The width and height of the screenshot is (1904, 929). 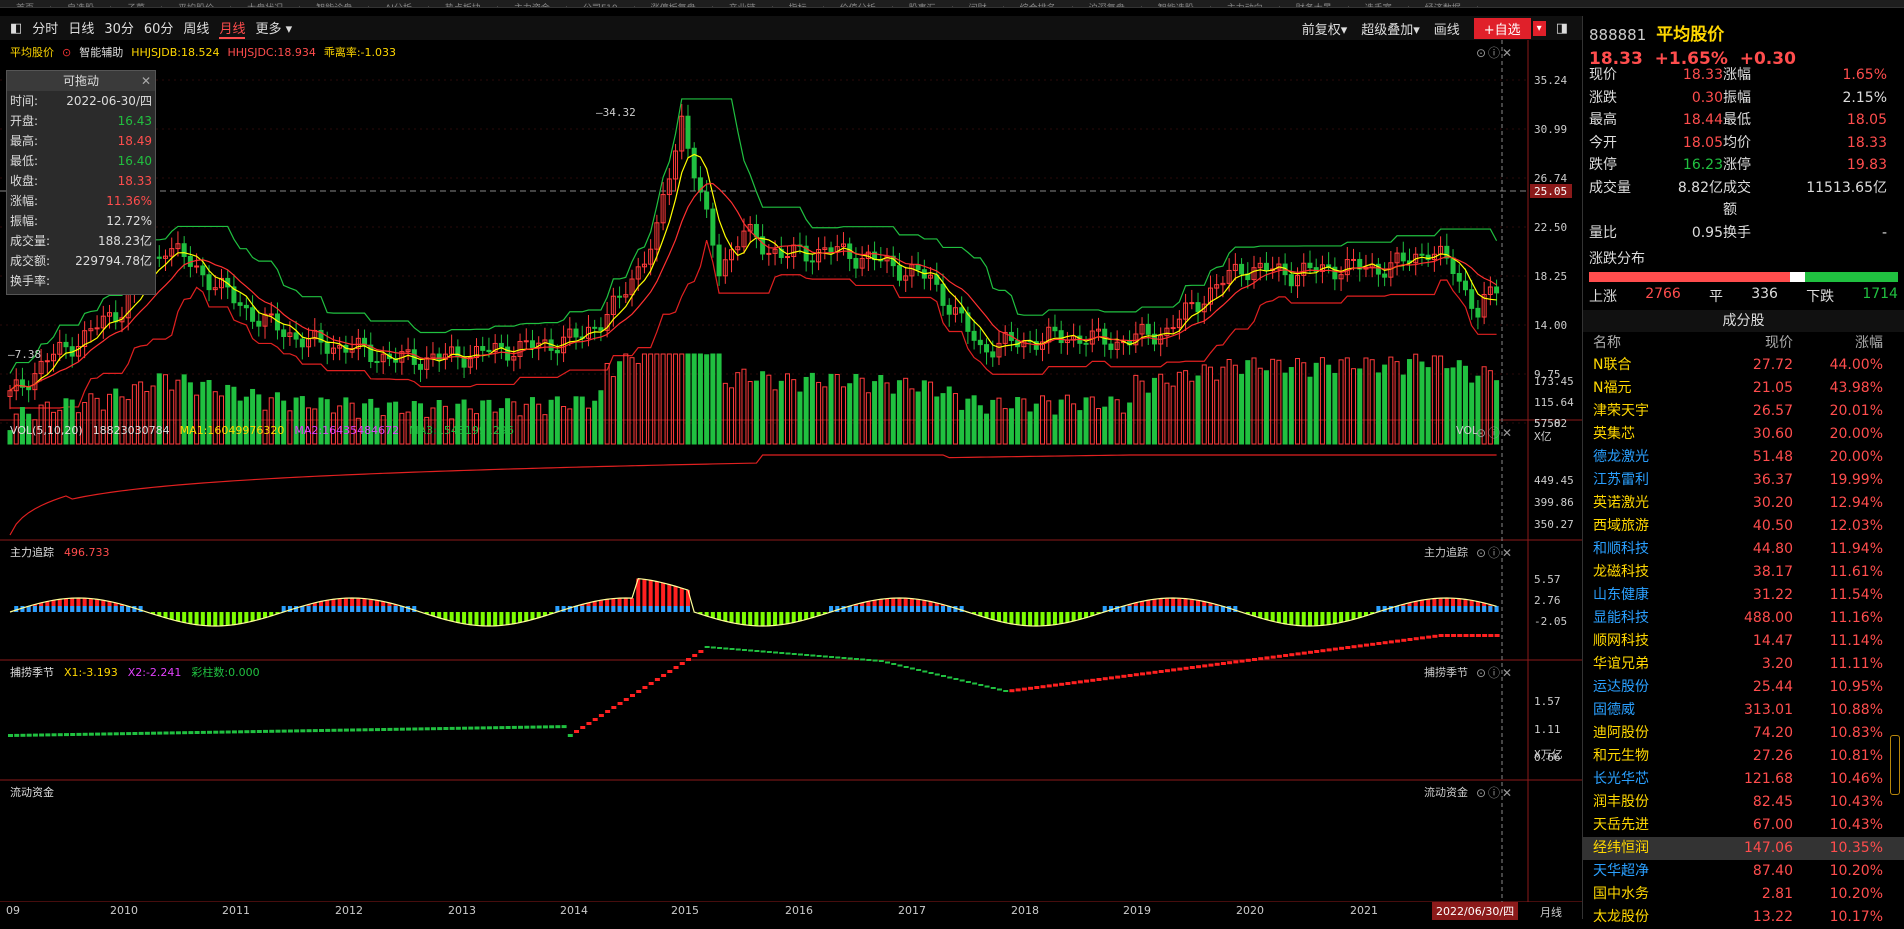 What do you see at coordinates (159, 28) in the screenshot?
I see `period-tab-3: 60分` at bounding box center [159, 28].